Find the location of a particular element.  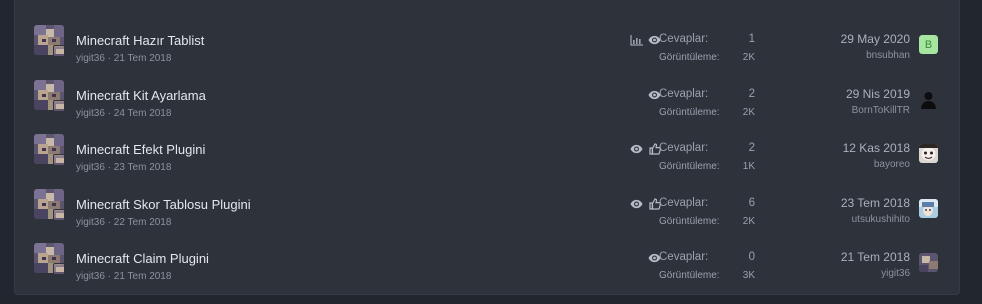

views-count: 3K is located at coordinates (748, 276).